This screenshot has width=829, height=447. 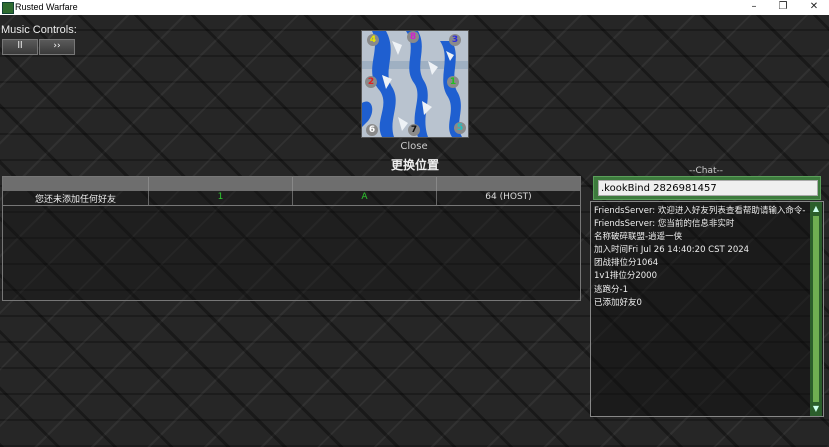 What do you see at coordinates (20, 47) in the screenshot?
I see `music-pause-button: ll` at bounding box center [20, 47].